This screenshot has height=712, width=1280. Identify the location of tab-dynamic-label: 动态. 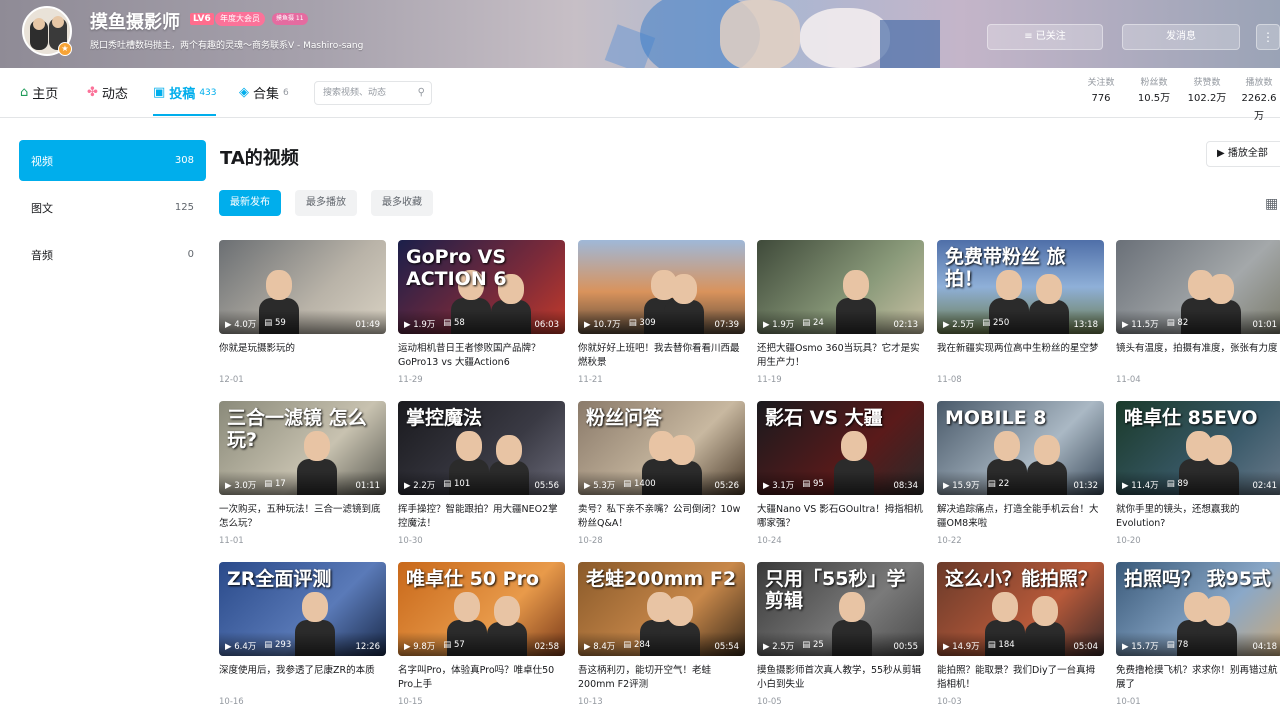
(114, 94).